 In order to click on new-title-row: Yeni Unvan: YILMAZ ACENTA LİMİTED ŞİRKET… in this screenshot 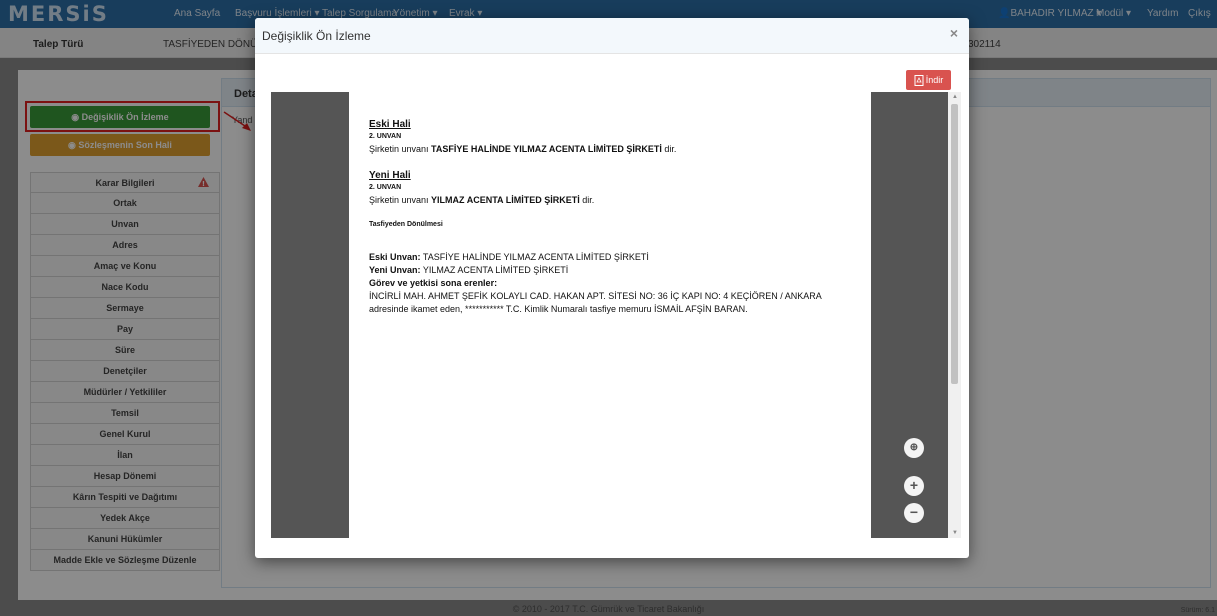, I will do `click(611, 270)`.